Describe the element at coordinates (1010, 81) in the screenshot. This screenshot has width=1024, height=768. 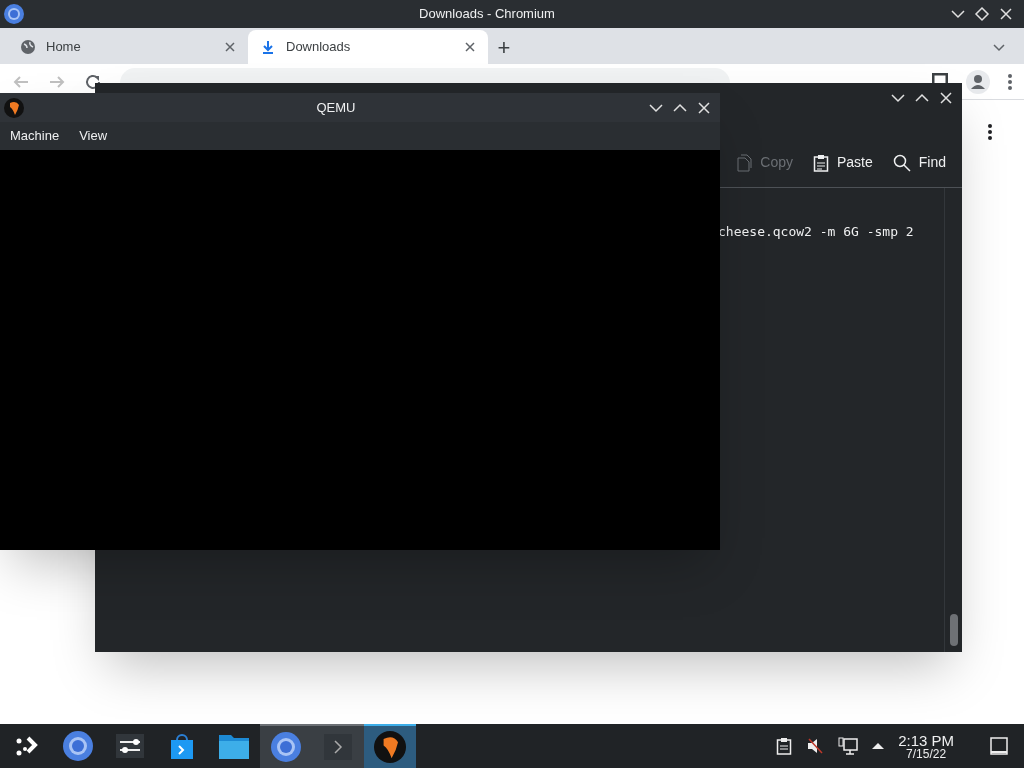
I see `menu-icon` at that location.